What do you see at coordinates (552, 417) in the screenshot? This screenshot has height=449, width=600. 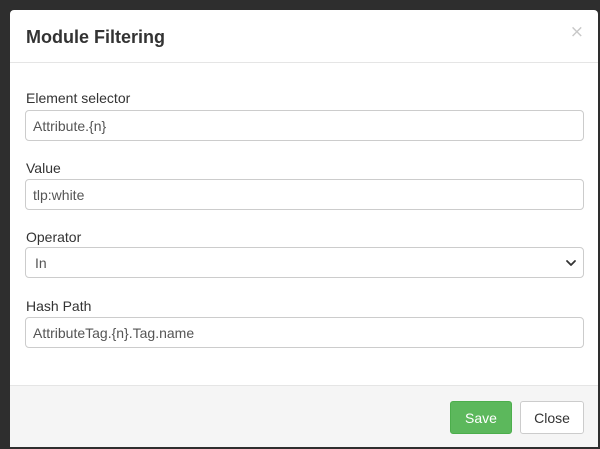 I see `close-button: Close` at bounding box center [552, 417].